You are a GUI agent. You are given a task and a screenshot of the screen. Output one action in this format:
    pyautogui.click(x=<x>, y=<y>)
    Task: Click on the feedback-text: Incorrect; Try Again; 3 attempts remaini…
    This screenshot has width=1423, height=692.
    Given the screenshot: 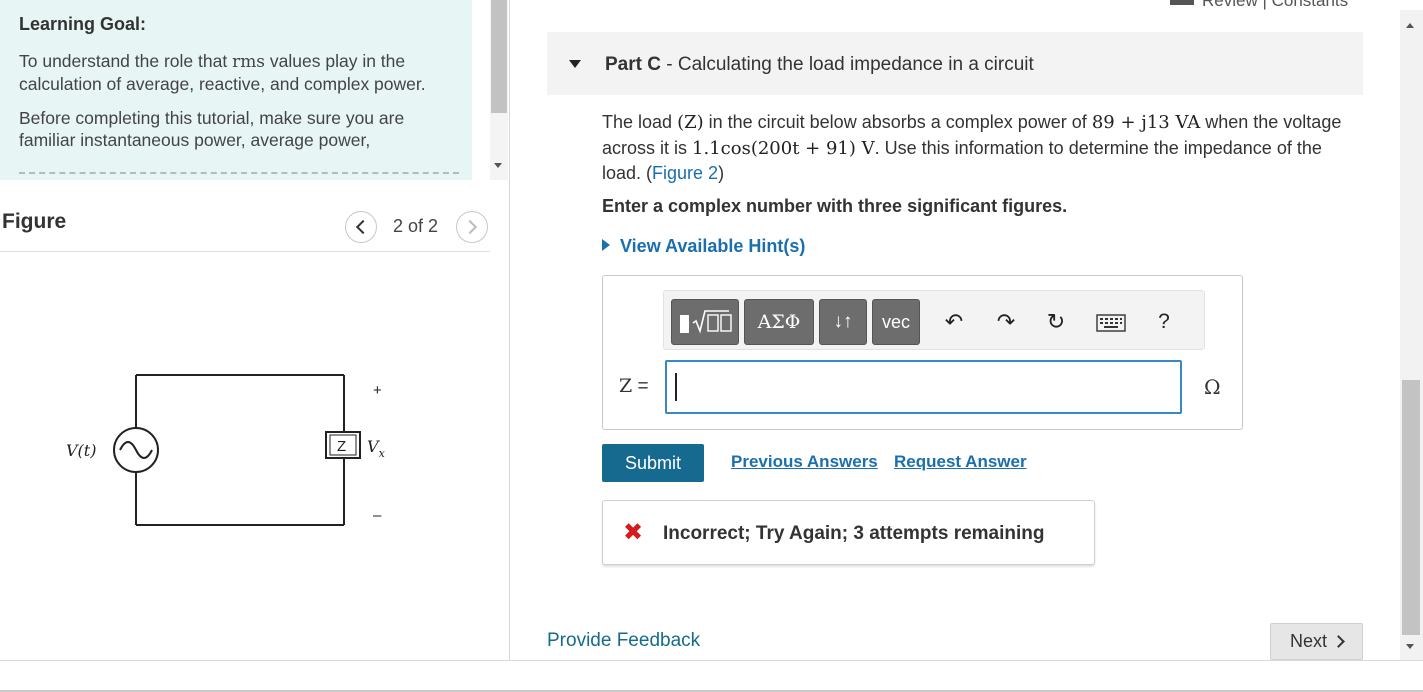 What is the action you would take?
    pyautogui.click(x=854, y=533)
    